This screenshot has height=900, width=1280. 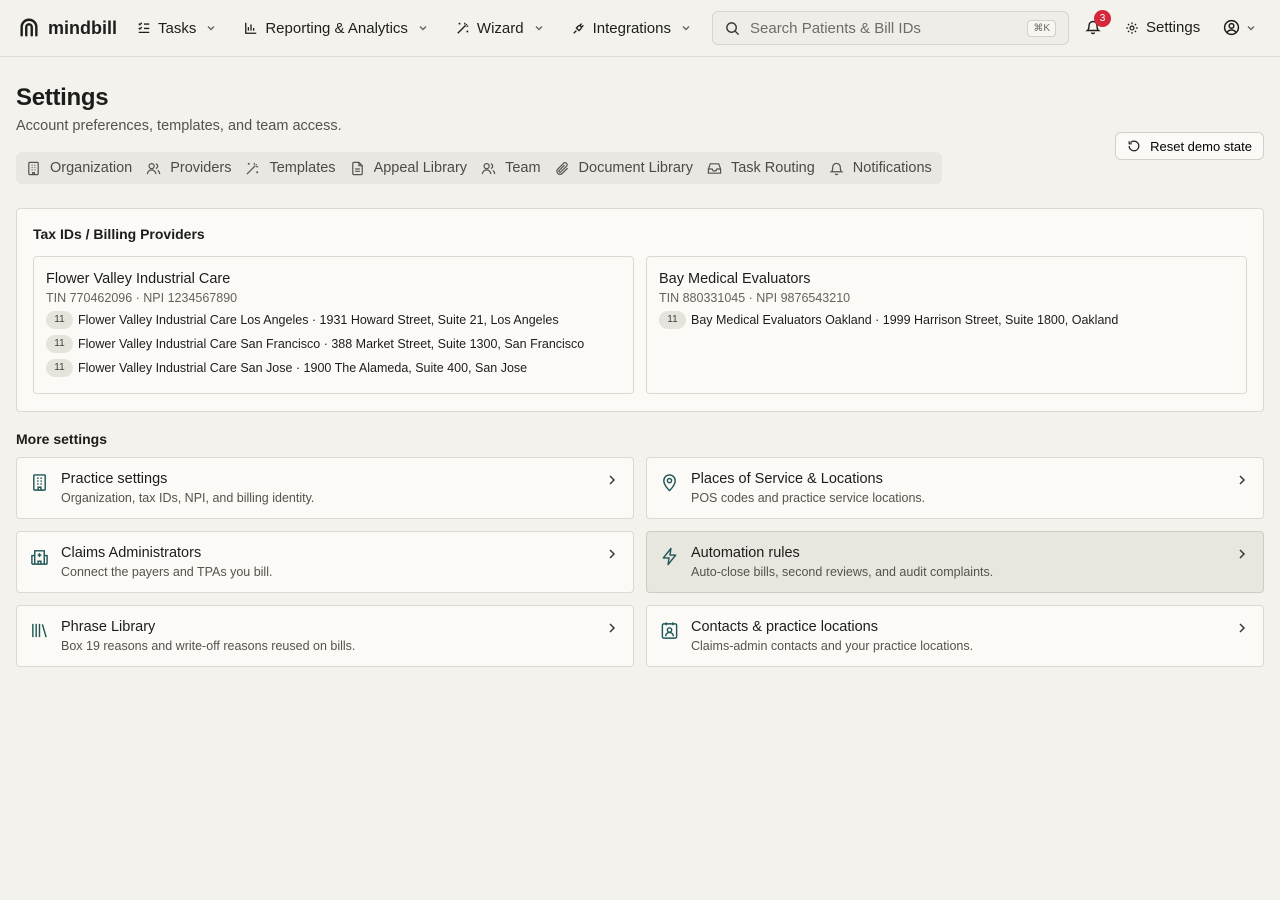 I want to click on tab-notifications: Notifications, so click(x=880, y=168).